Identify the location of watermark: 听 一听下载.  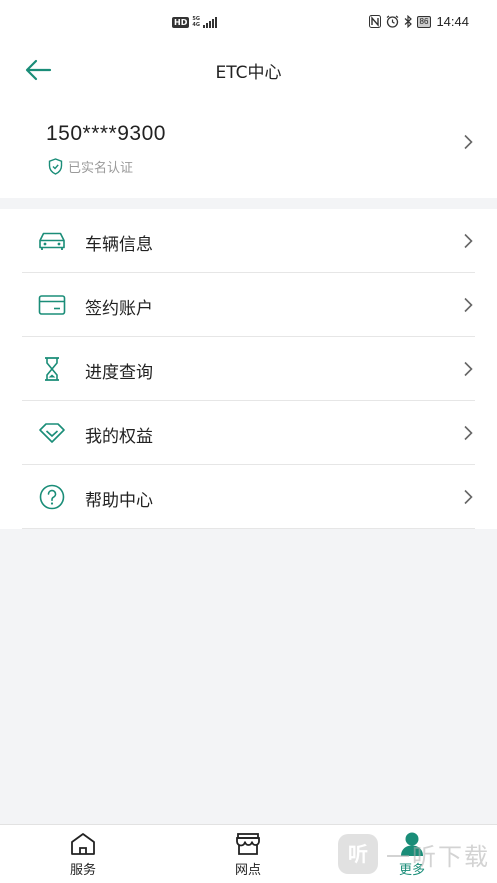
(414, 854).